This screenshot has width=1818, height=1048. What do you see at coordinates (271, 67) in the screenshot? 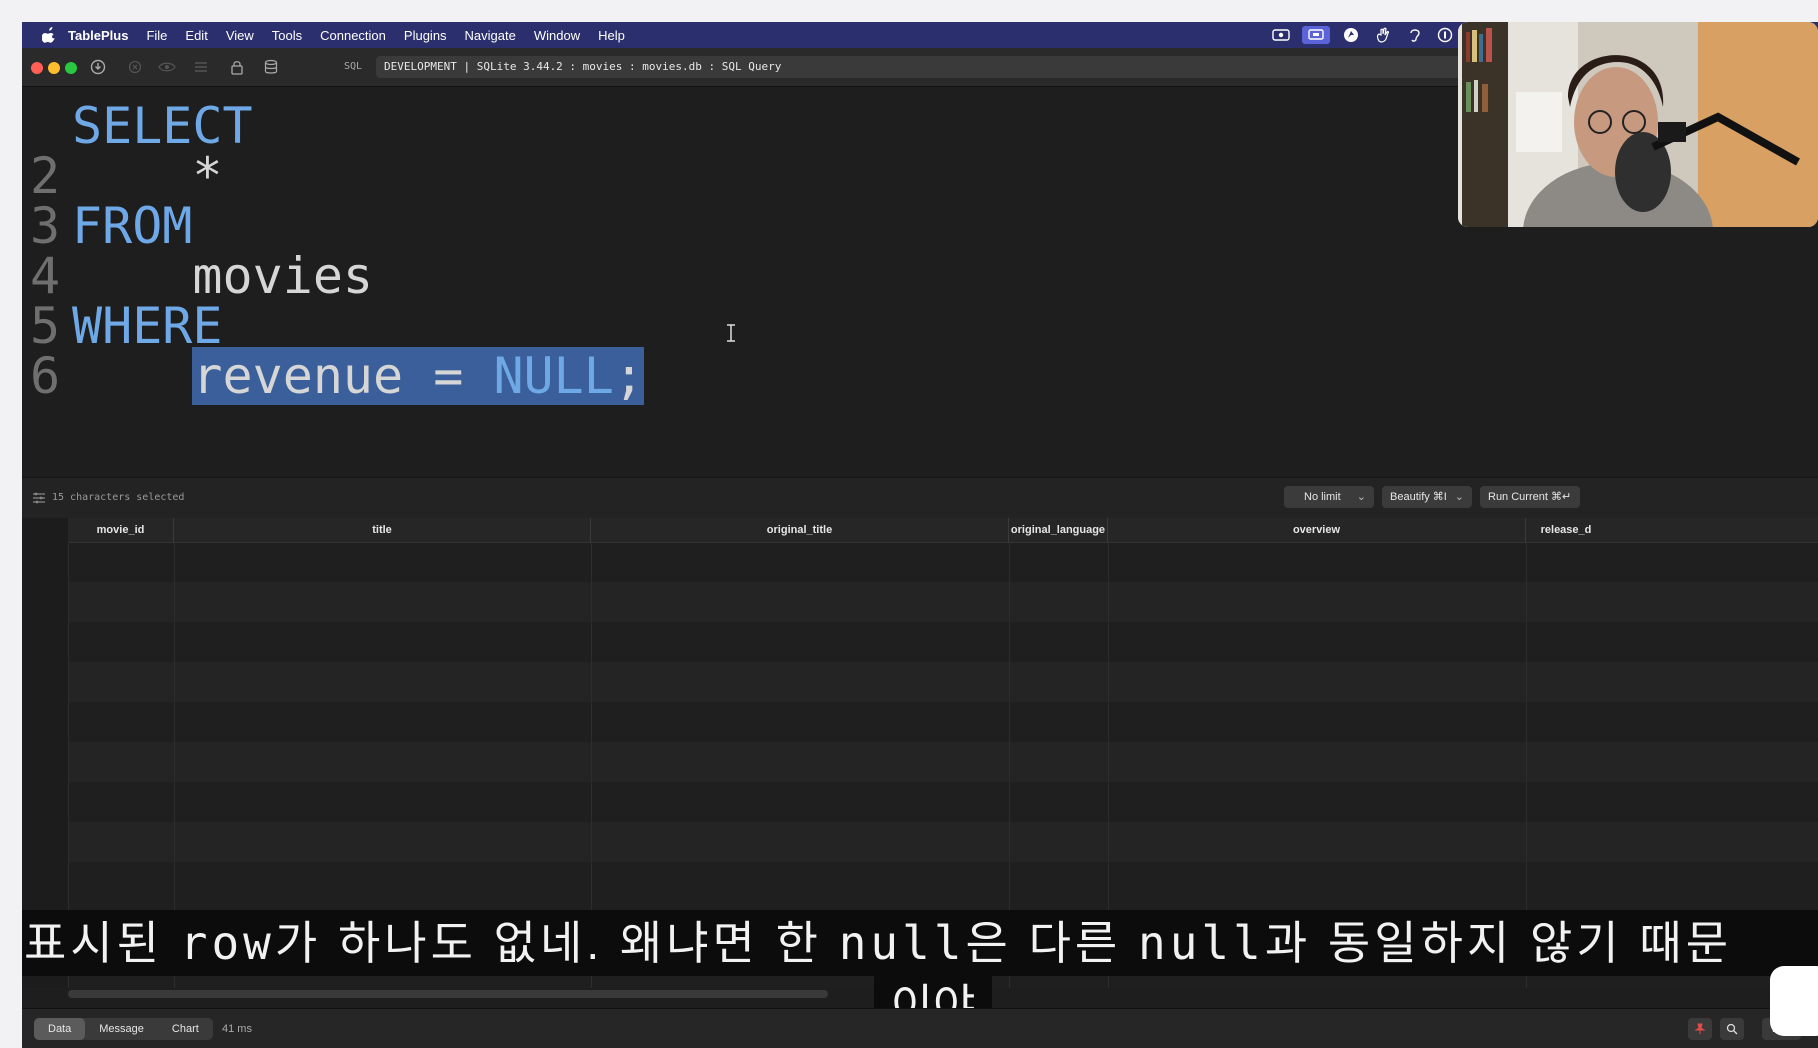
I see `database-icon` at bounding box center [271, 67].